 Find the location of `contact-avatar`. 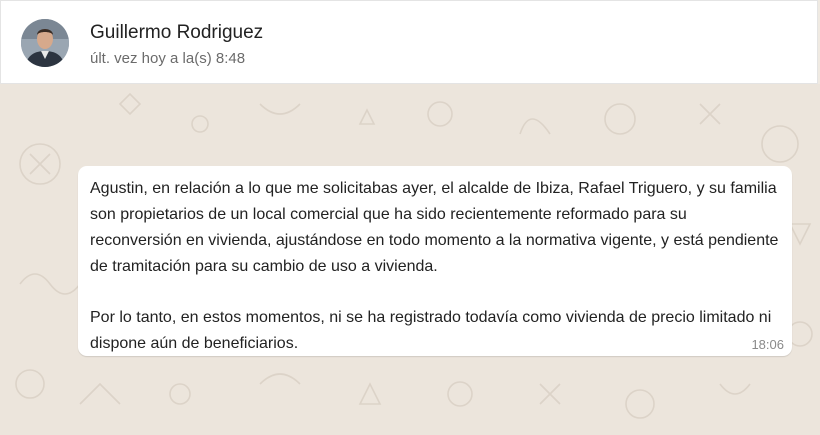

contact-avatar is located at coordinates (45, 43).